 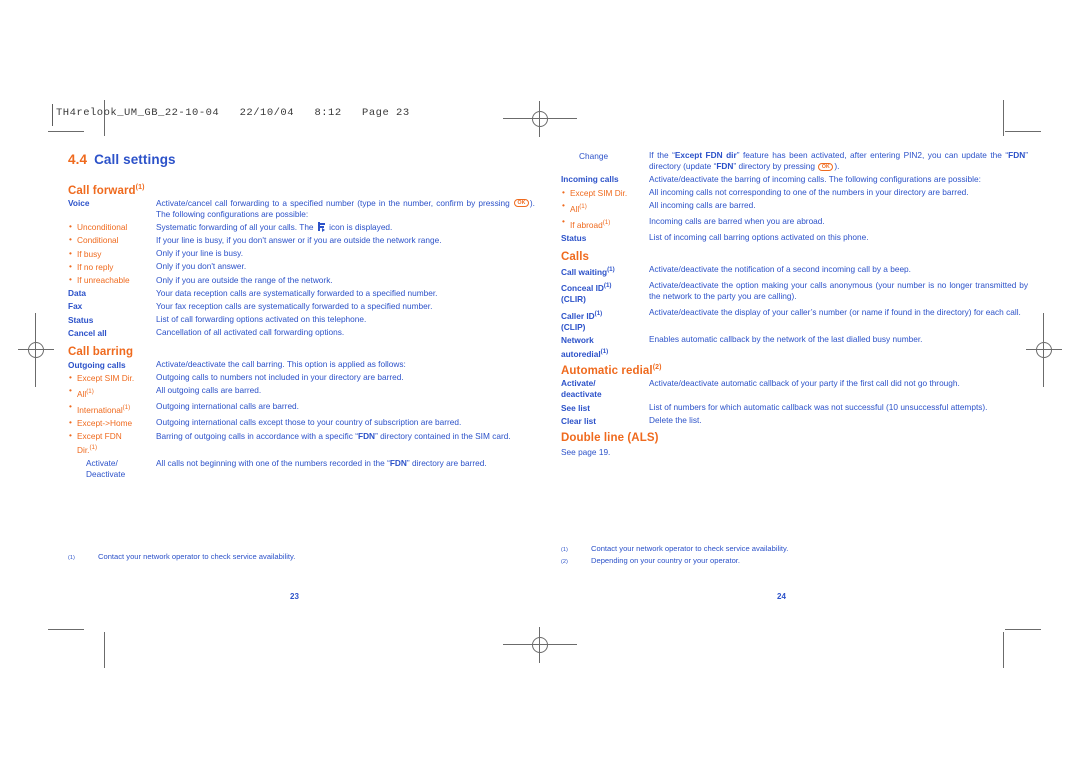 I want to click on section-heading-footnote-mark: (1), so click(x=140, y=187).